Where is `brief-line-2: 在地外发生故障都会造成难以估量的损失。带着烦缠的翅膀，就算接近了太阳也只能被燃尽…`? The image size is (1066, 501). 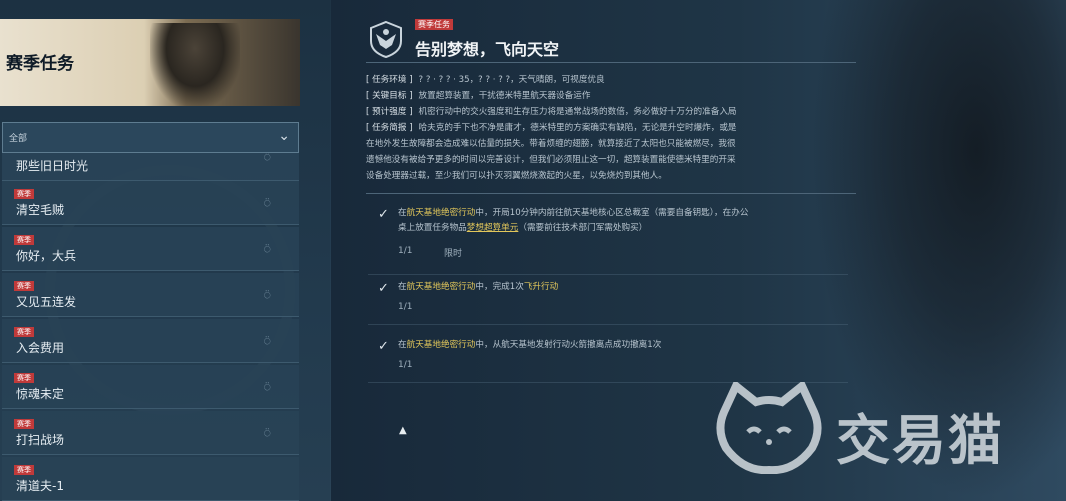
brief-line-2: 在地外发生故障都会造成难以估量的损失。带着烦缠的翅膀，就算接近了太阳也只能被燃尽… is located at coordinates (551, 144).